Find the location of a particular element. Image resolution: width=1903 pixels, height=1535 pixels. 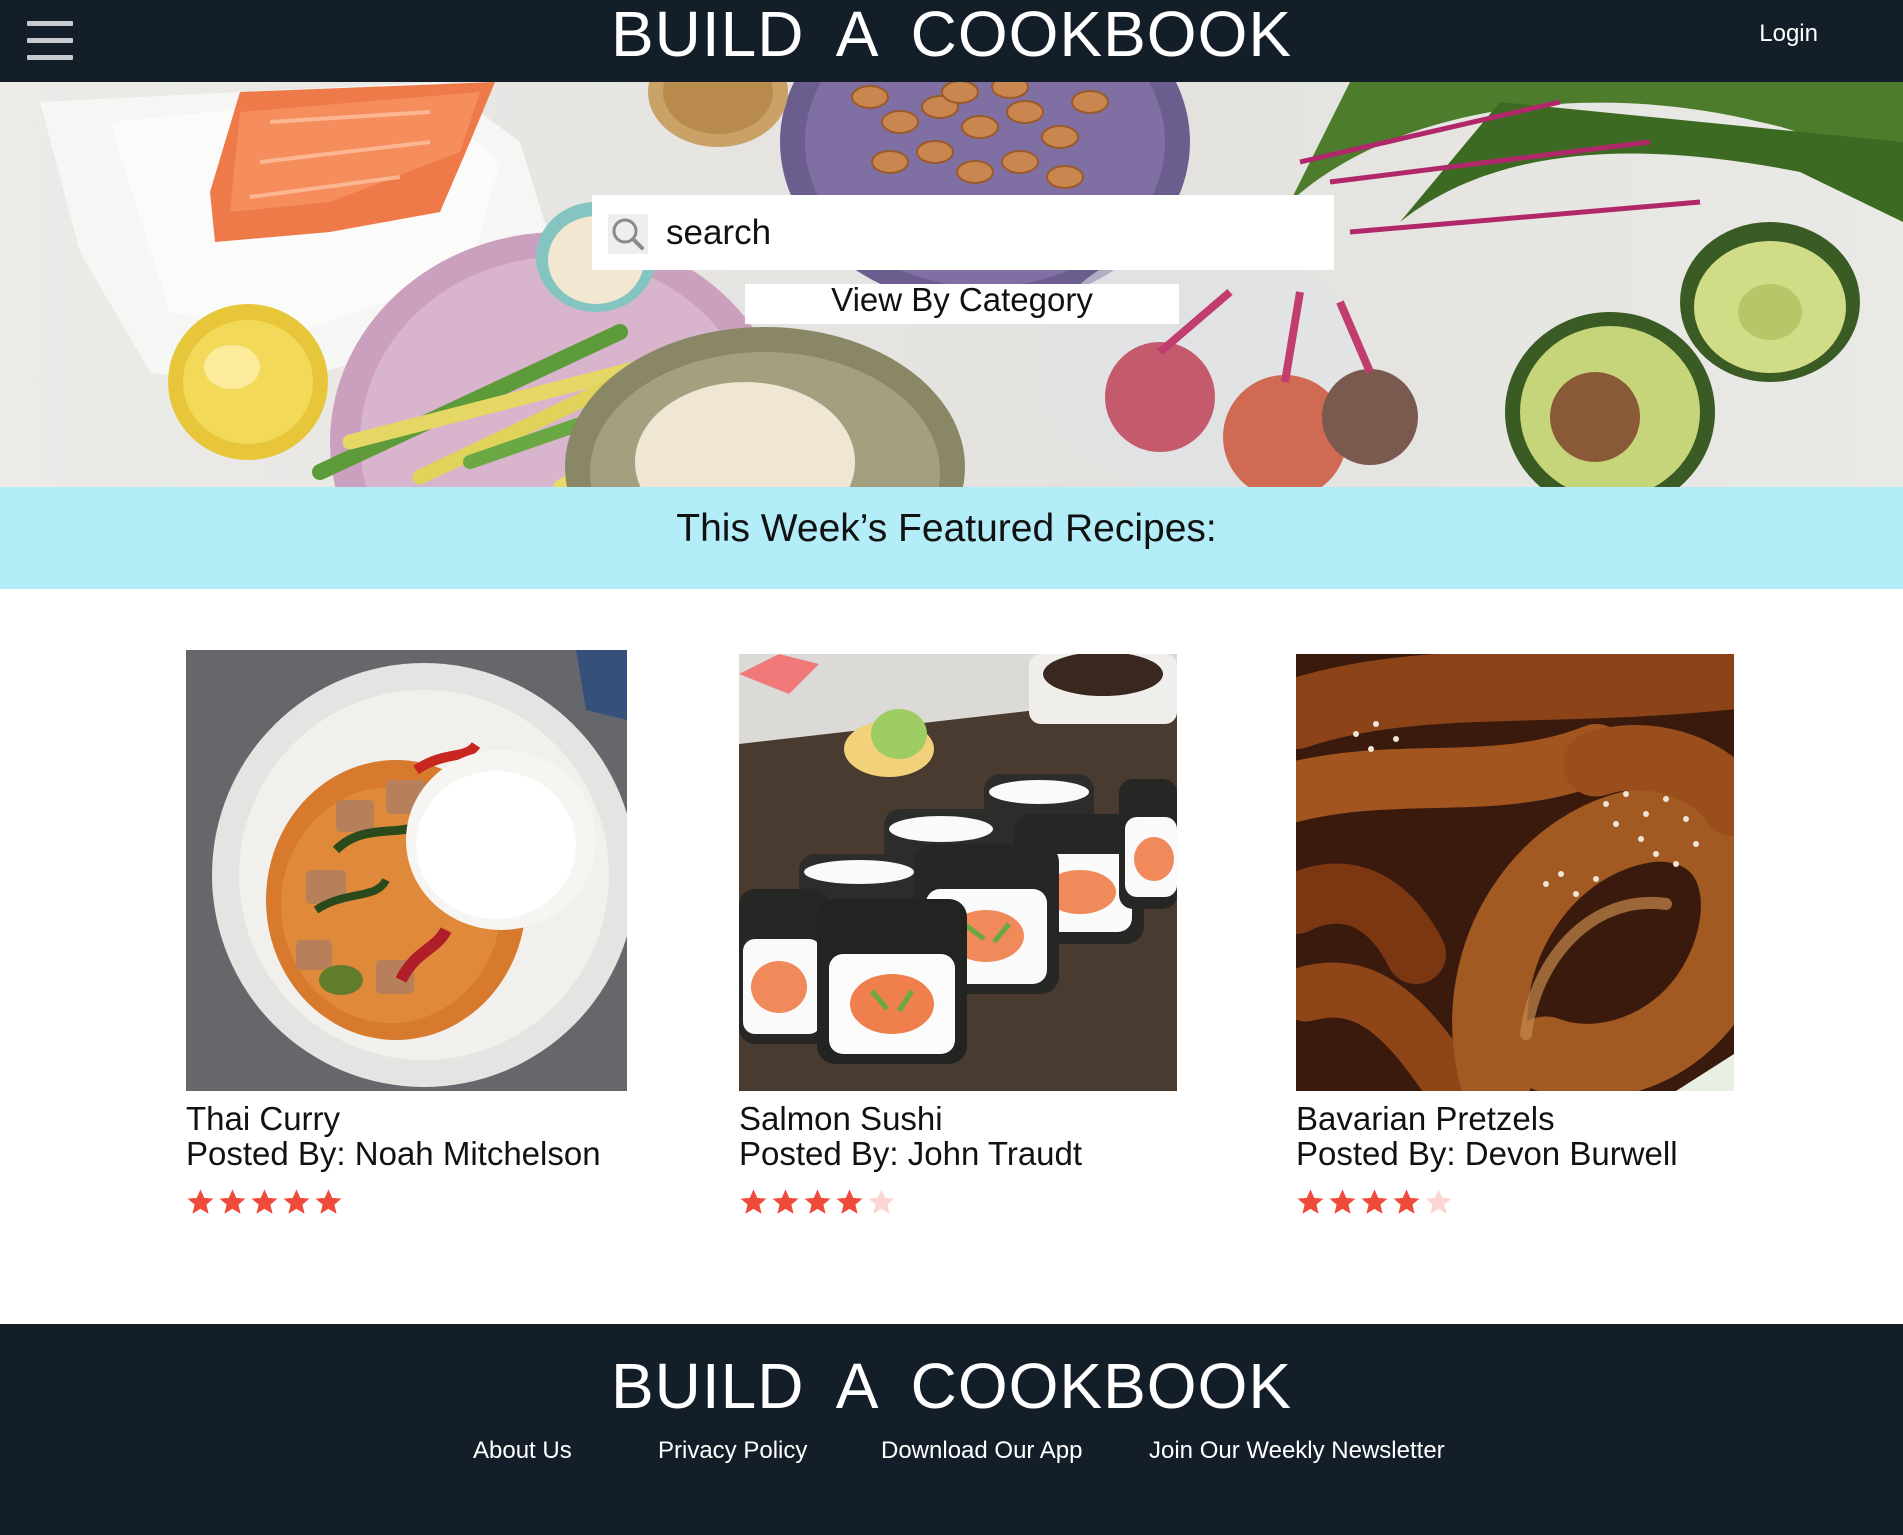

login-link: Login is located at coordinates (1788, 34).